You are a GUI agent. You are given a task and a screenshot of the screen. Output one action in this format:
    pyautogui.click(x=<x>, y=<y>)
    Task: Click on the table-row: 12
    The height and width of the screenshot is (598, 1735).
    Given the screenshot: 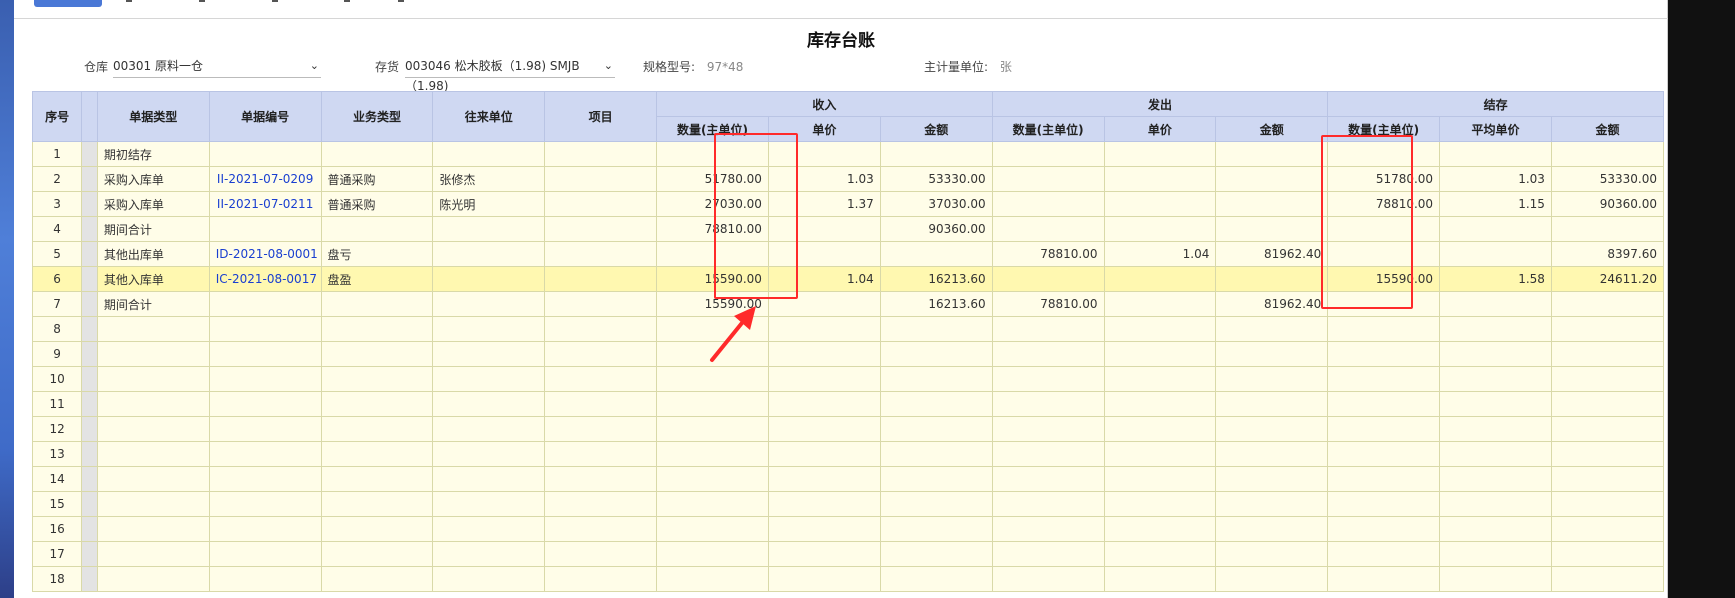 What is the action you would take?
    pyautogui.click(x=848, y=429)
    